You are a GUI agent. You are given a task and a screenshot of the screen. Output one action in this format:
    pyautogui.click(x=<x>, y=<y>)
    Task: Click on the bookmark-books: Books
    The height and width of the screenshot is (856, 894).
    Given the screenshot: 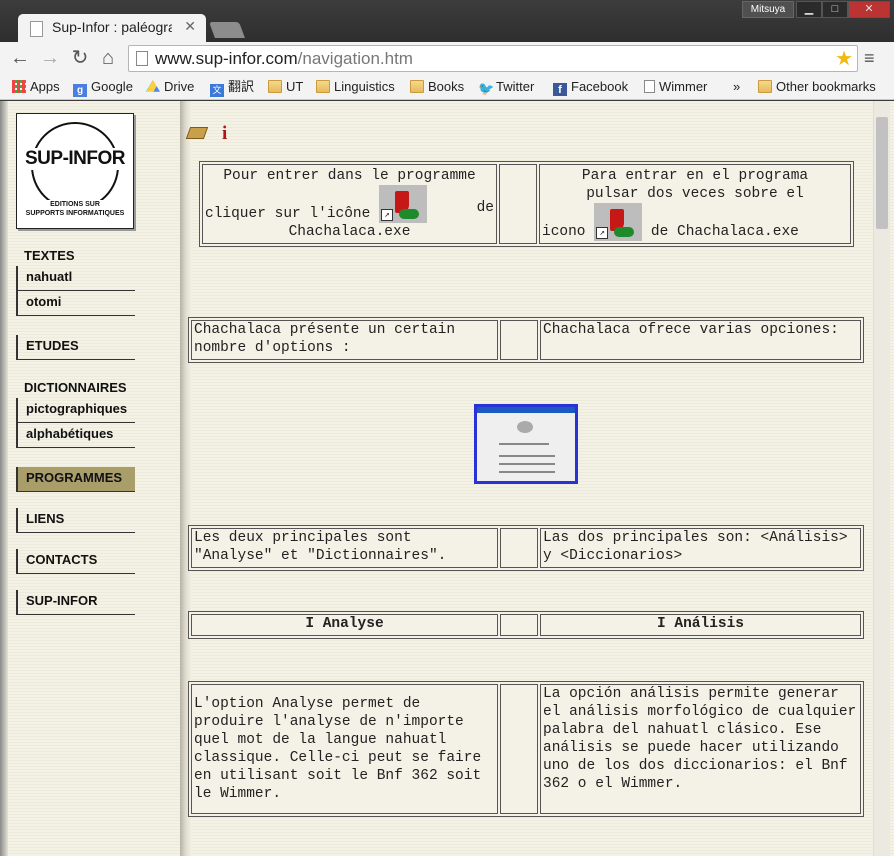 What is the action you would take?
    pyautogui.click(x=437, y=87)
    